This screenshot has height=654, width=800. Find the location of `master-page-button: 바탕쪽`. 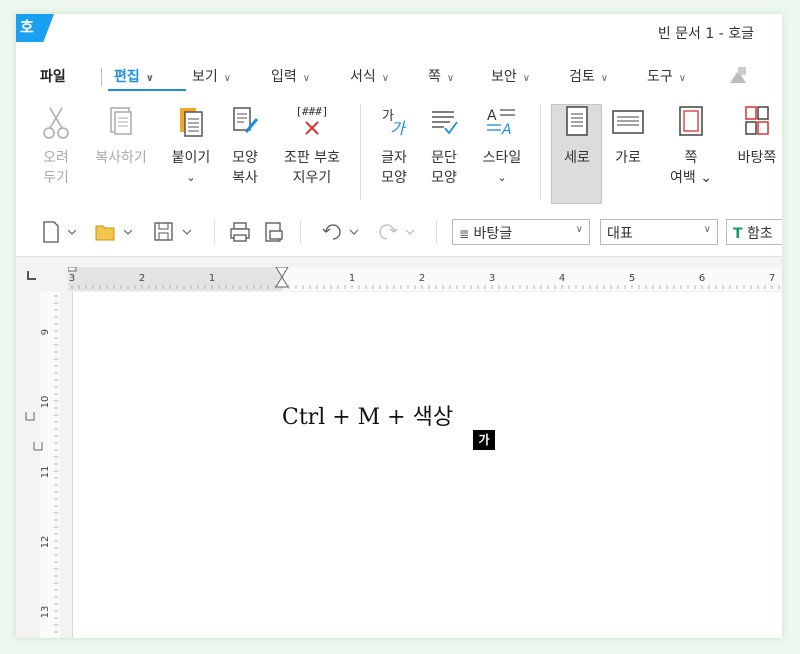

master-page-button: 바탕쪽 is located at coordinates (757, 135).